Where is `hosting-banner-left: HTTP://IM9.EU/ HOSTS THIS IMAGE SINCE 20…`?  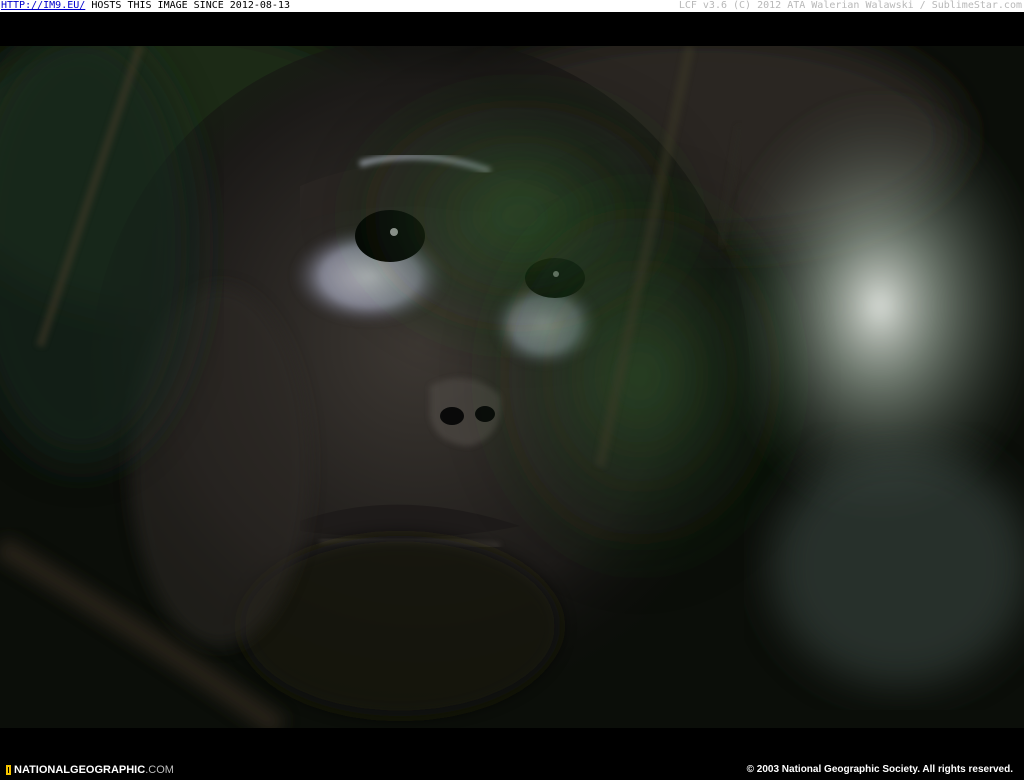 hosting-banner-left: HTTP://IM9.EU/ HOSTS THIS IMAGE SINCE 20… is located at coordinates (145, 6).